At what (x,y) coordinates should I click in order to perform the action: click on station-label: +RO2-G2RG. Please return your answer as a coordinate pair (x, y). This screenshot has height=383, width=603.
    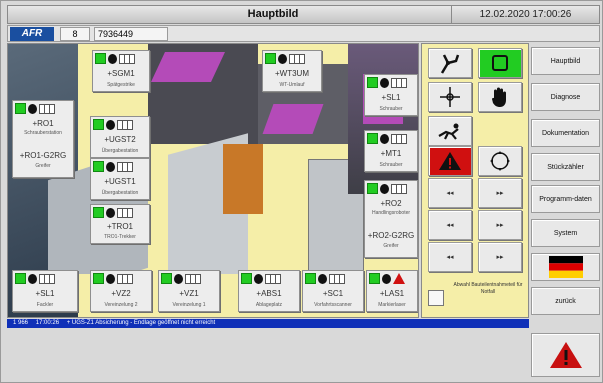
    Looking at the image, I should click on (391, 235).